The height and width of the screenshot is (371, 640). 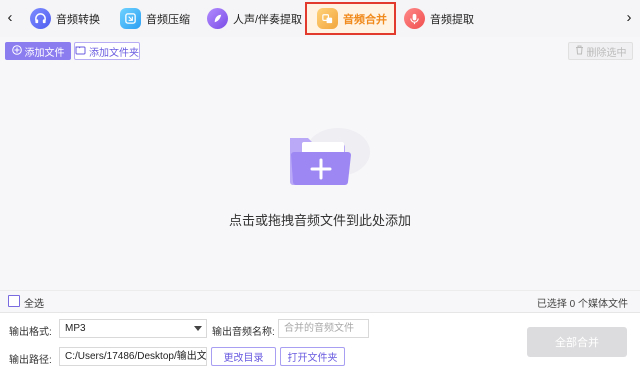 What do you see at coordinates (75, 328) in the screenshot?
I see `output-format-value: MP3` at bounding box center [75, 328].